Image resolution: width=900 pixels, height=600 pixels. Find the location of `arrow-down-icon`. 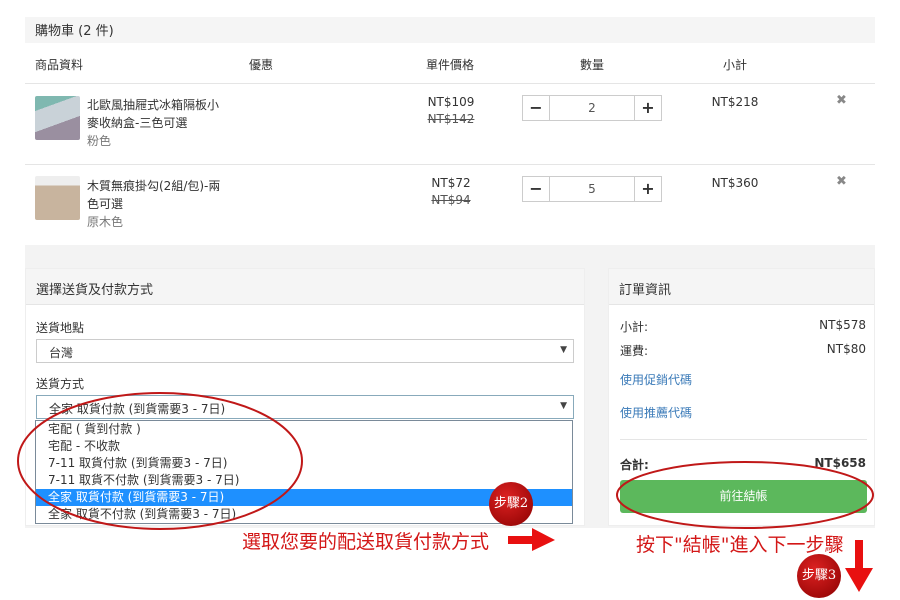

arrow-down-icon is located at coordinates (859, 566).